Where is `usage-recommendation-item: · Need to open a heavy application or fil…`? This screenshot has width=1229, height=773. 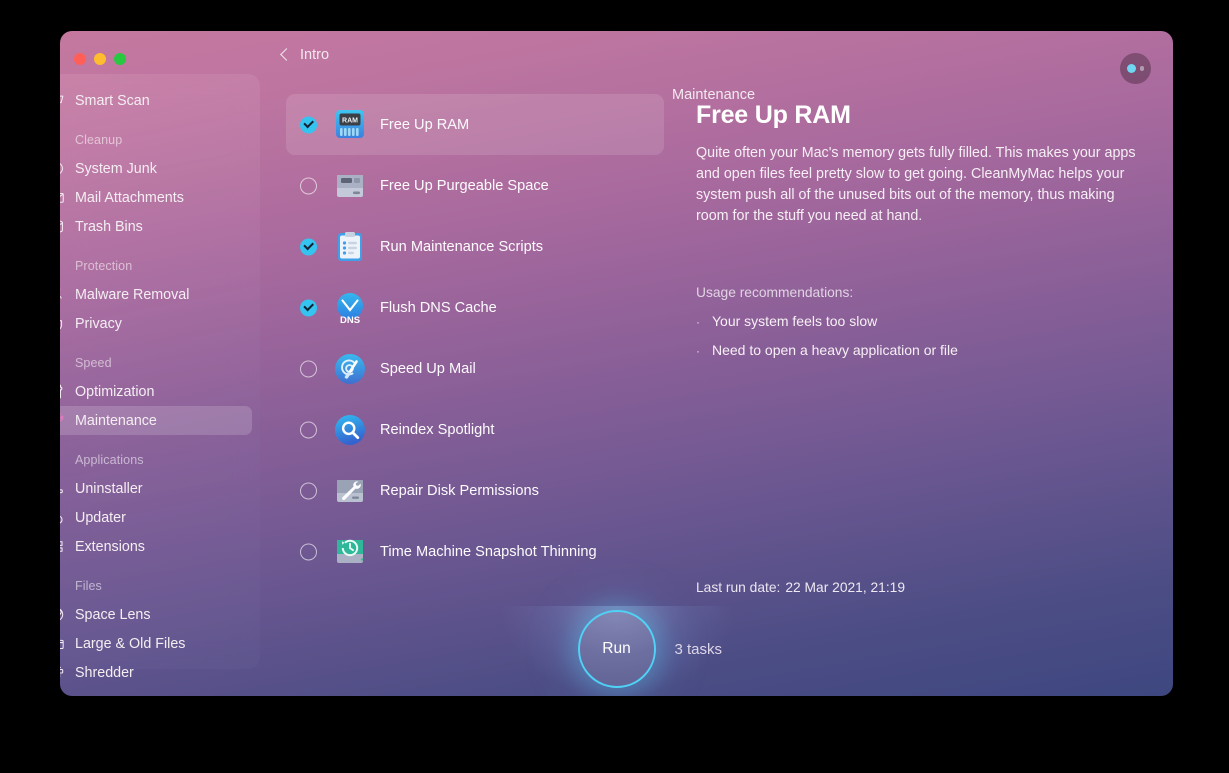
usage-recommendation-item: · Need to open a heavy application or fil… is located at coordinates (923, 350).